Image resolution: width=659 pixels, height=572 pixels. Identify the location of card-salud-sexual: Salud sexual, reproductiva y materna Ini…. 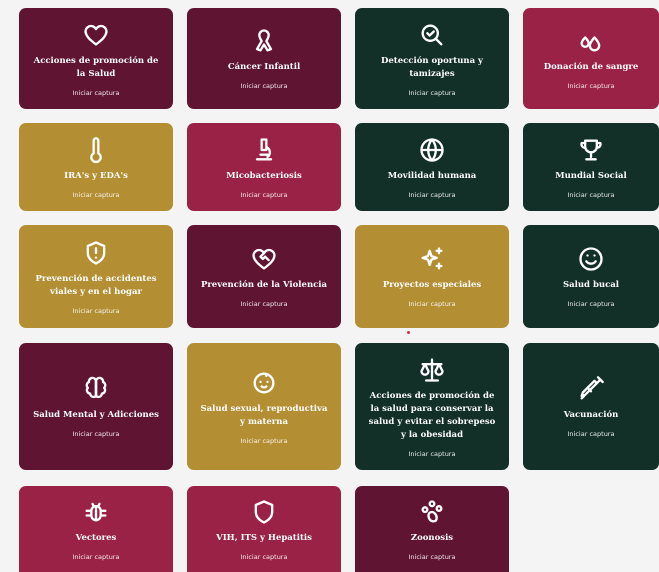
(264, 406).